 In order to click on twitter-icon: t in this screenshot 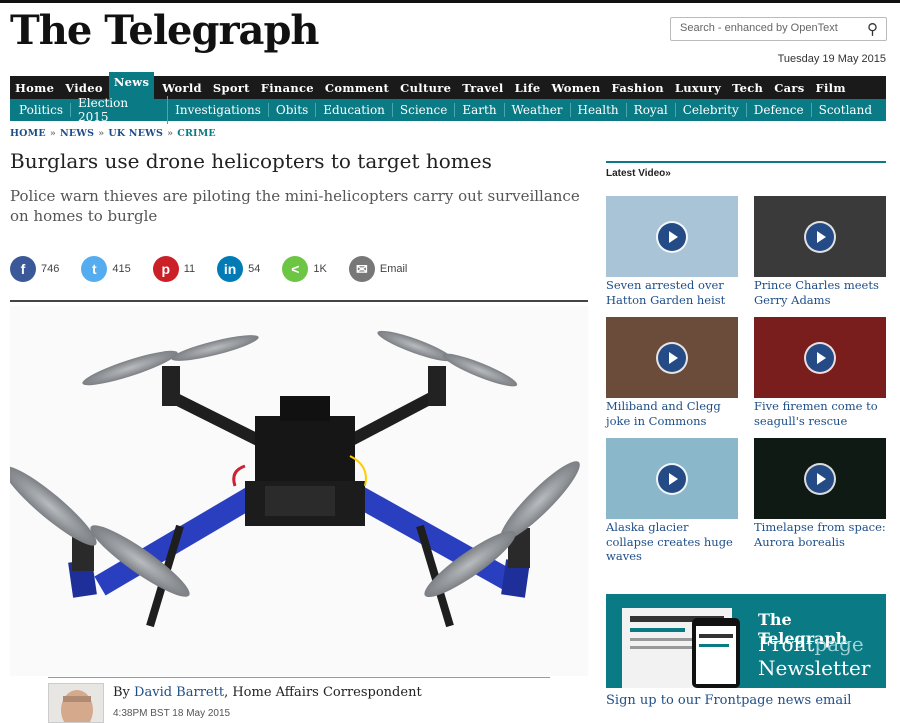, I will do `click(94, 269)`.